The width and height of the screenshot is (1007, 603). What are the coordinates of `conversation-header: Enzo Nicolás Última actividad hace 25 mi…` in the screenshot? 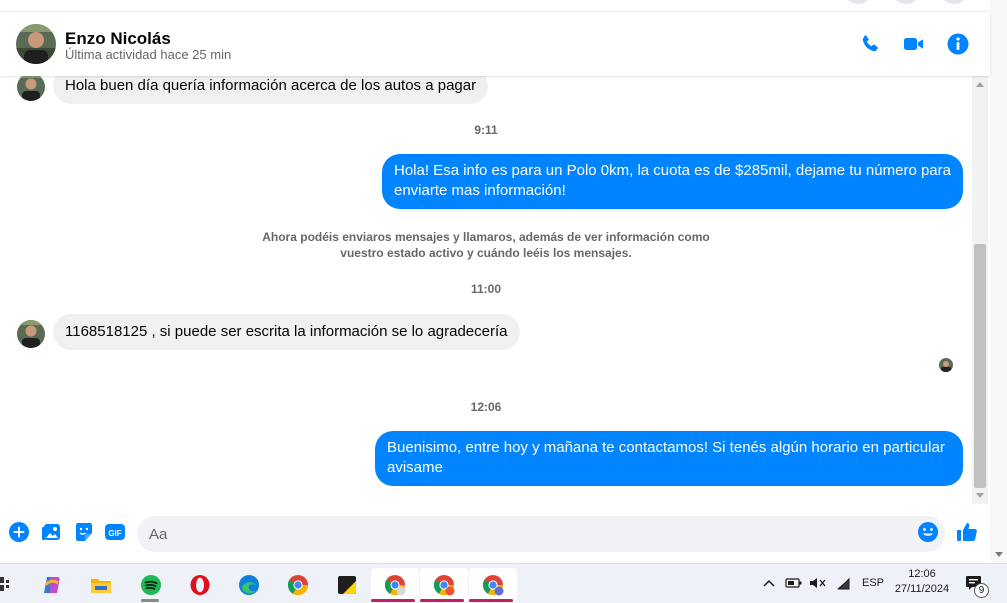 It's located at (495, 44).